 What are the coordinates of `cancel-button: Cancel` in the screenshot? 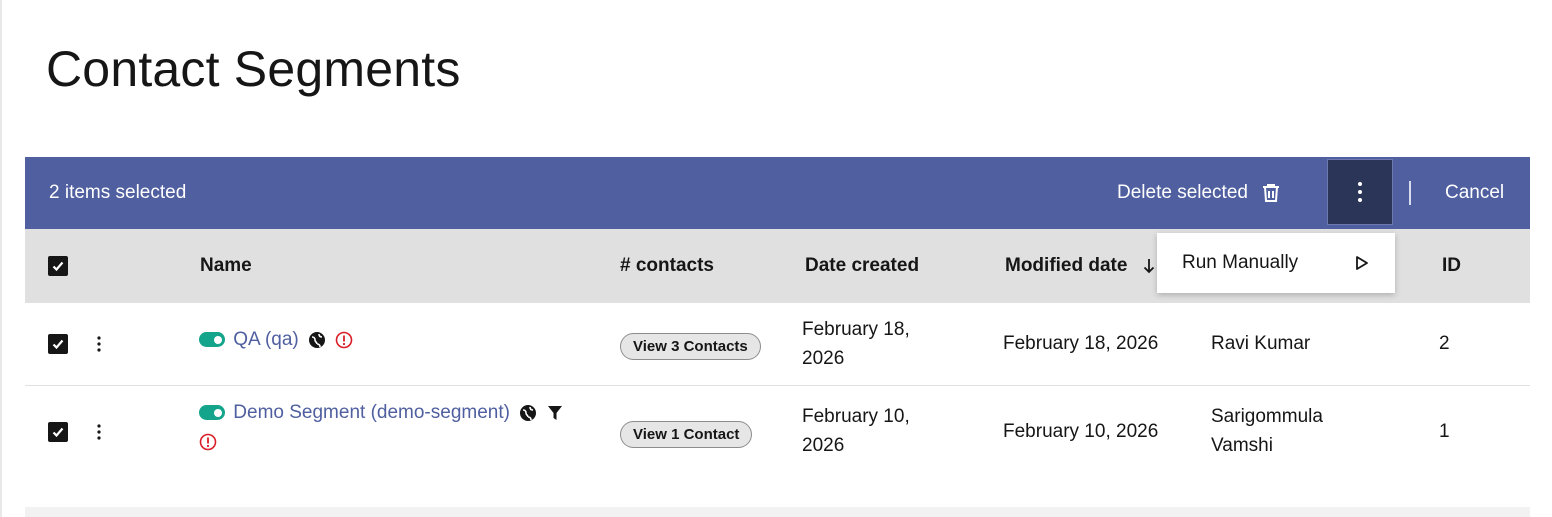 It's located at (1474, 193).